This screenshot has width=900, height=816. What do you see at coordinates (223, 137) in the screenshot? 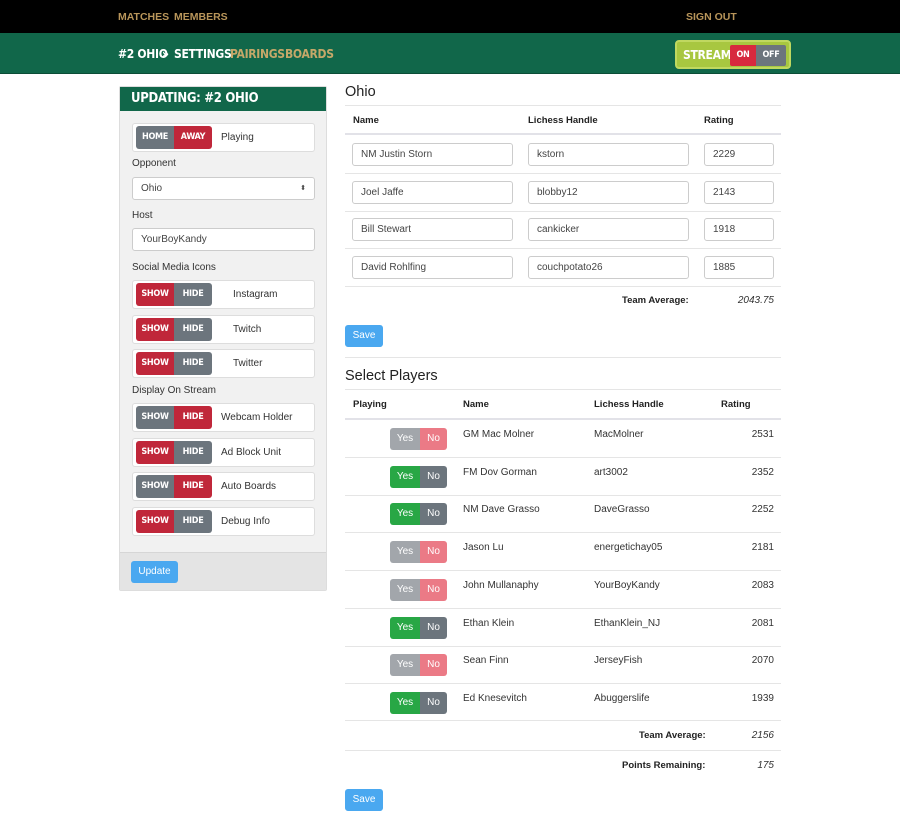
I see `home-away-toggle: HOME AWAY Playing` at bounding box center [223, 137].